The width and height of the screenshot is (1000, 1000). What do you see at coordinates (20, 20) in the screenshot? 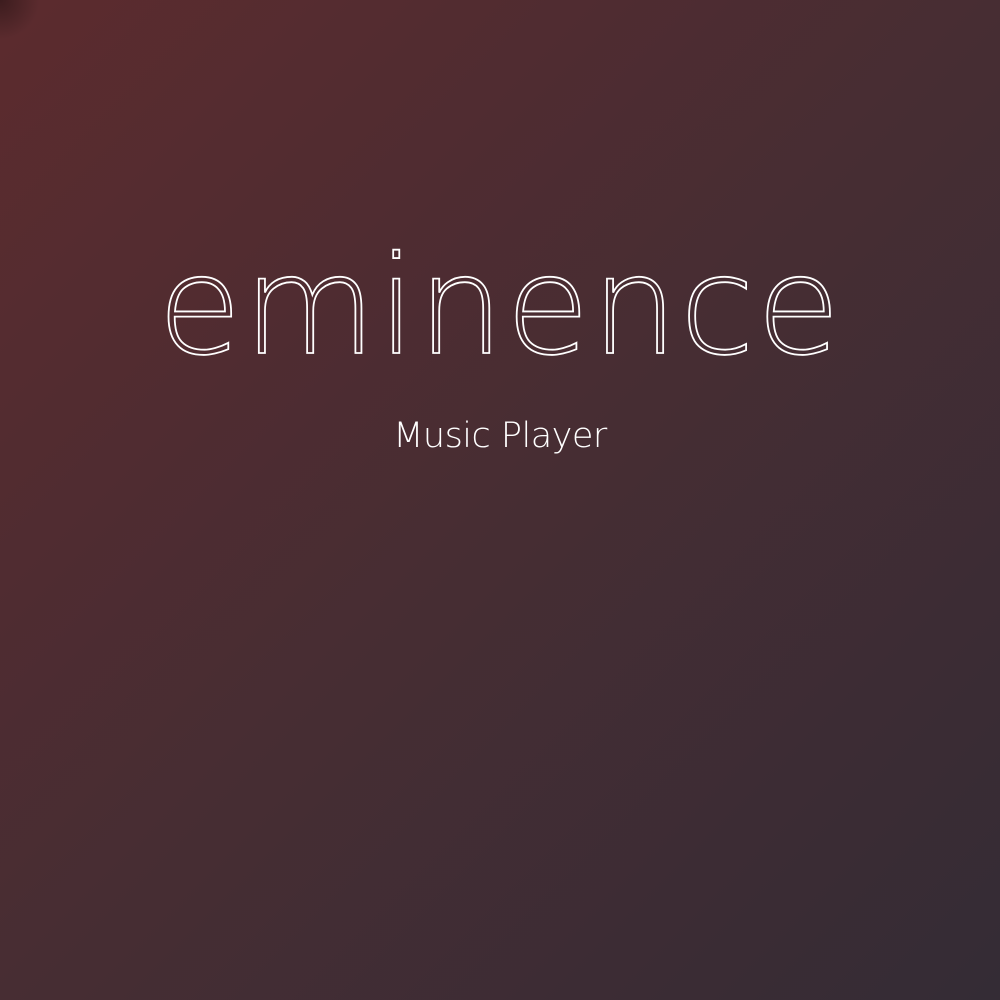
I see `corner-shadow` at bounding box center [20, 20].